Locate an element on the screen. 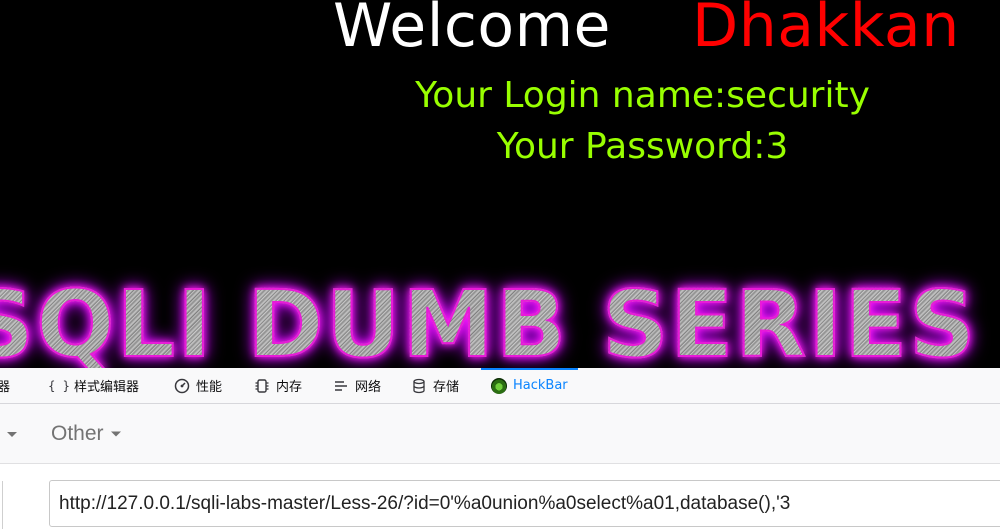  tab-memory: 内存 is located at coordinates (278, 385).